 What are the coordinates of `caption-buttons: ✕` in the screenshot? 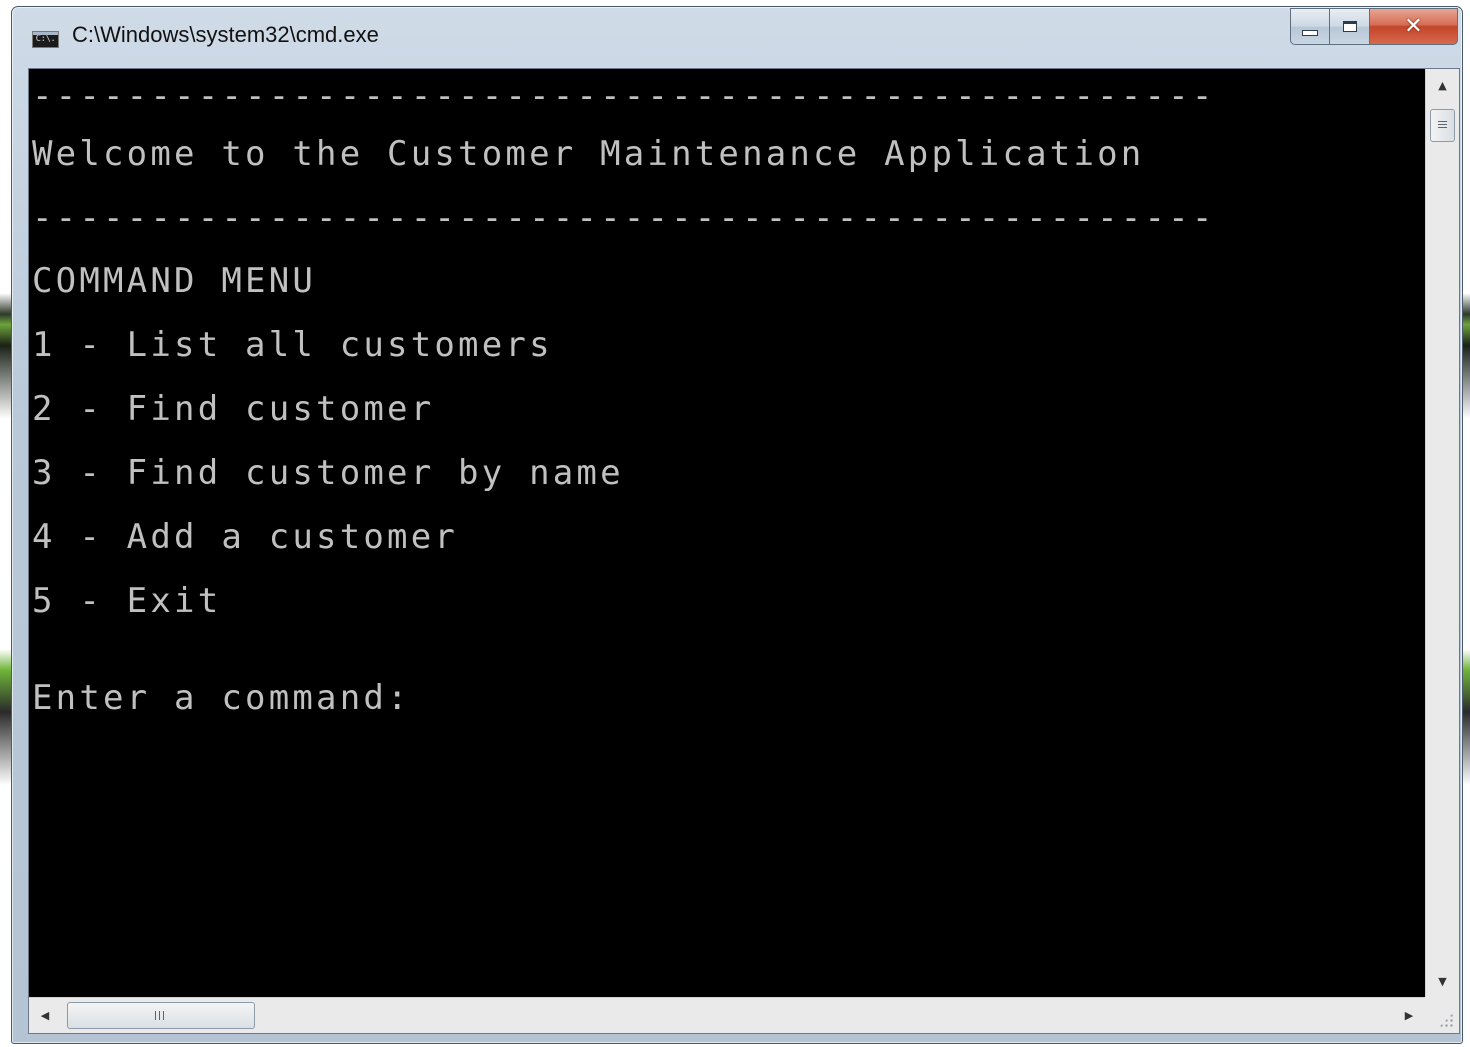 It's located at (1374, 27).